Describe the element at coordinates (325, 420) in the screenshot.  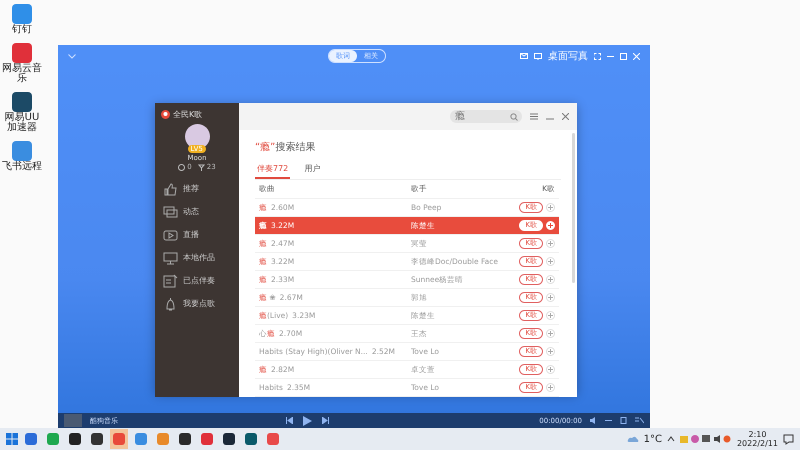
I see `next-icon` at that location.